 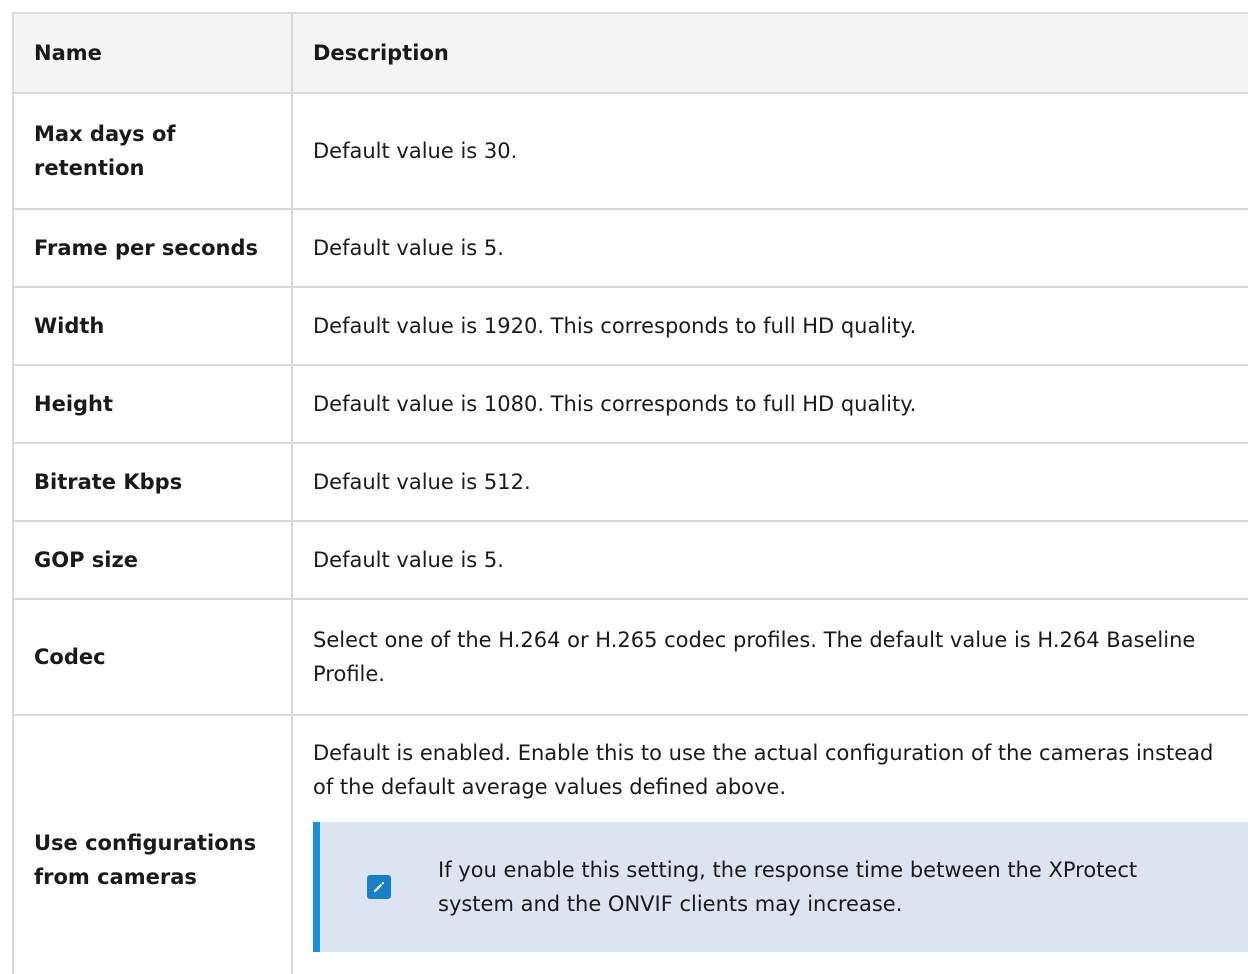 What do you see at coordinates (152, 404) in the screenshot?
I see `row-name: Height` at bounding box center [152, 404].